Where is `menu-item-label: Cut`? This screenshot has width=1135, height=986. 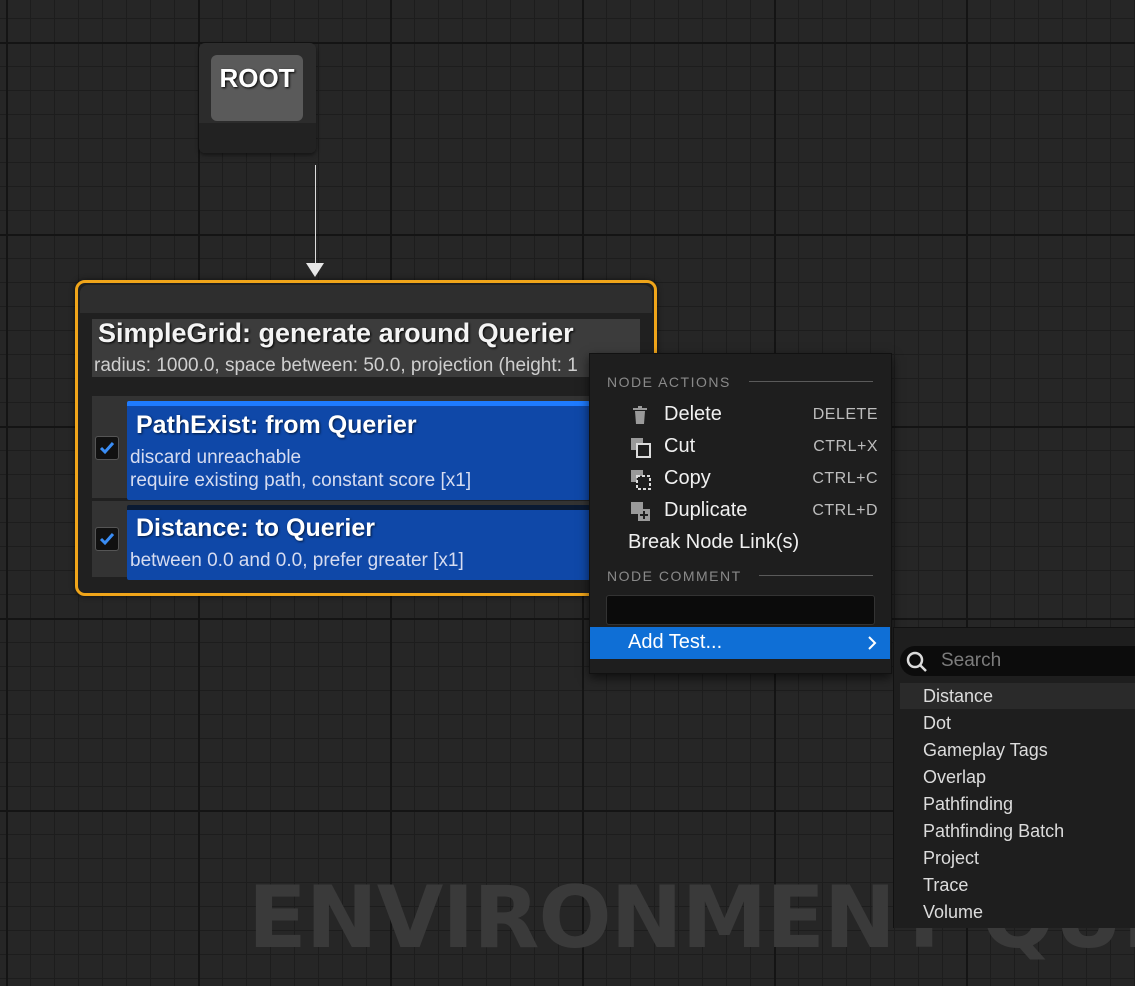
menu-item-label: Cut is located at coordinates (680, 446).